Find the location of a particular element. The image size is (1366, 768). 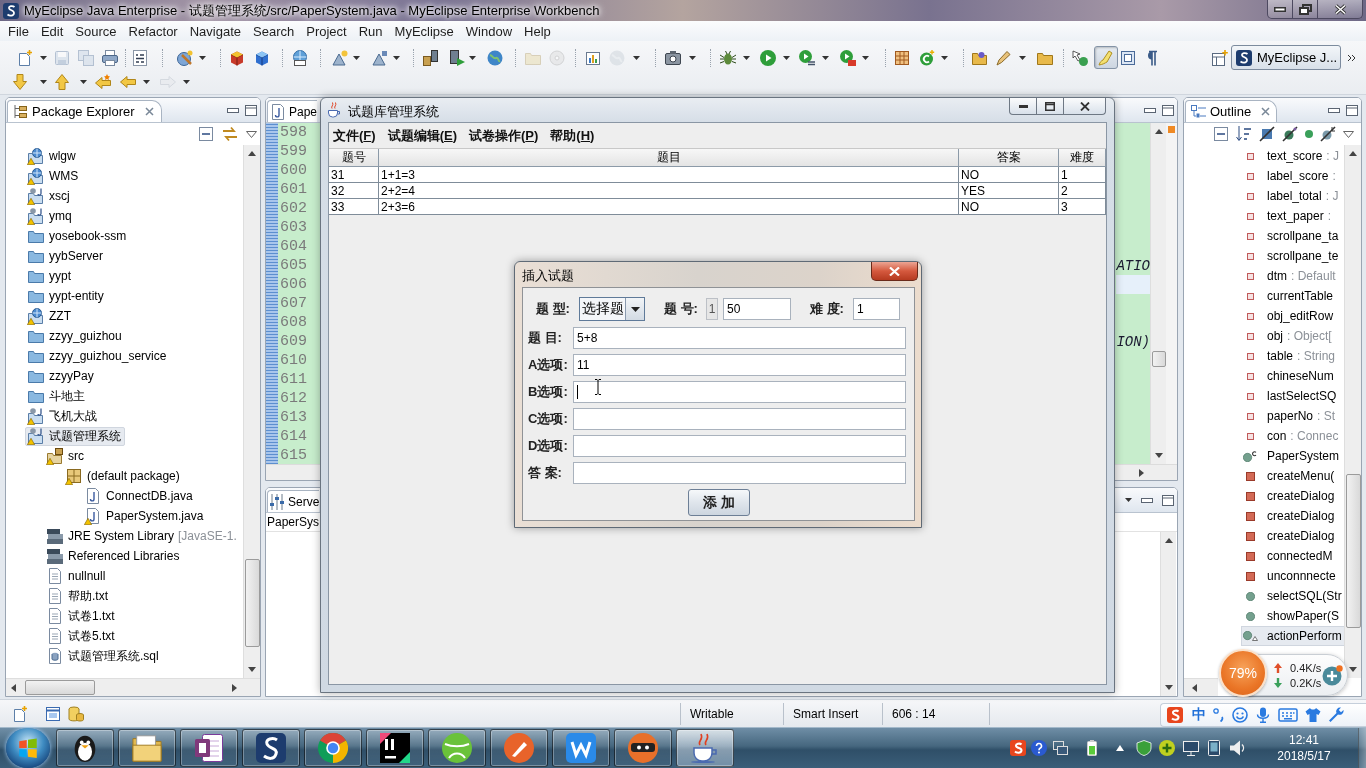

ball-wrench-icon is located at coordinates (185, 57).